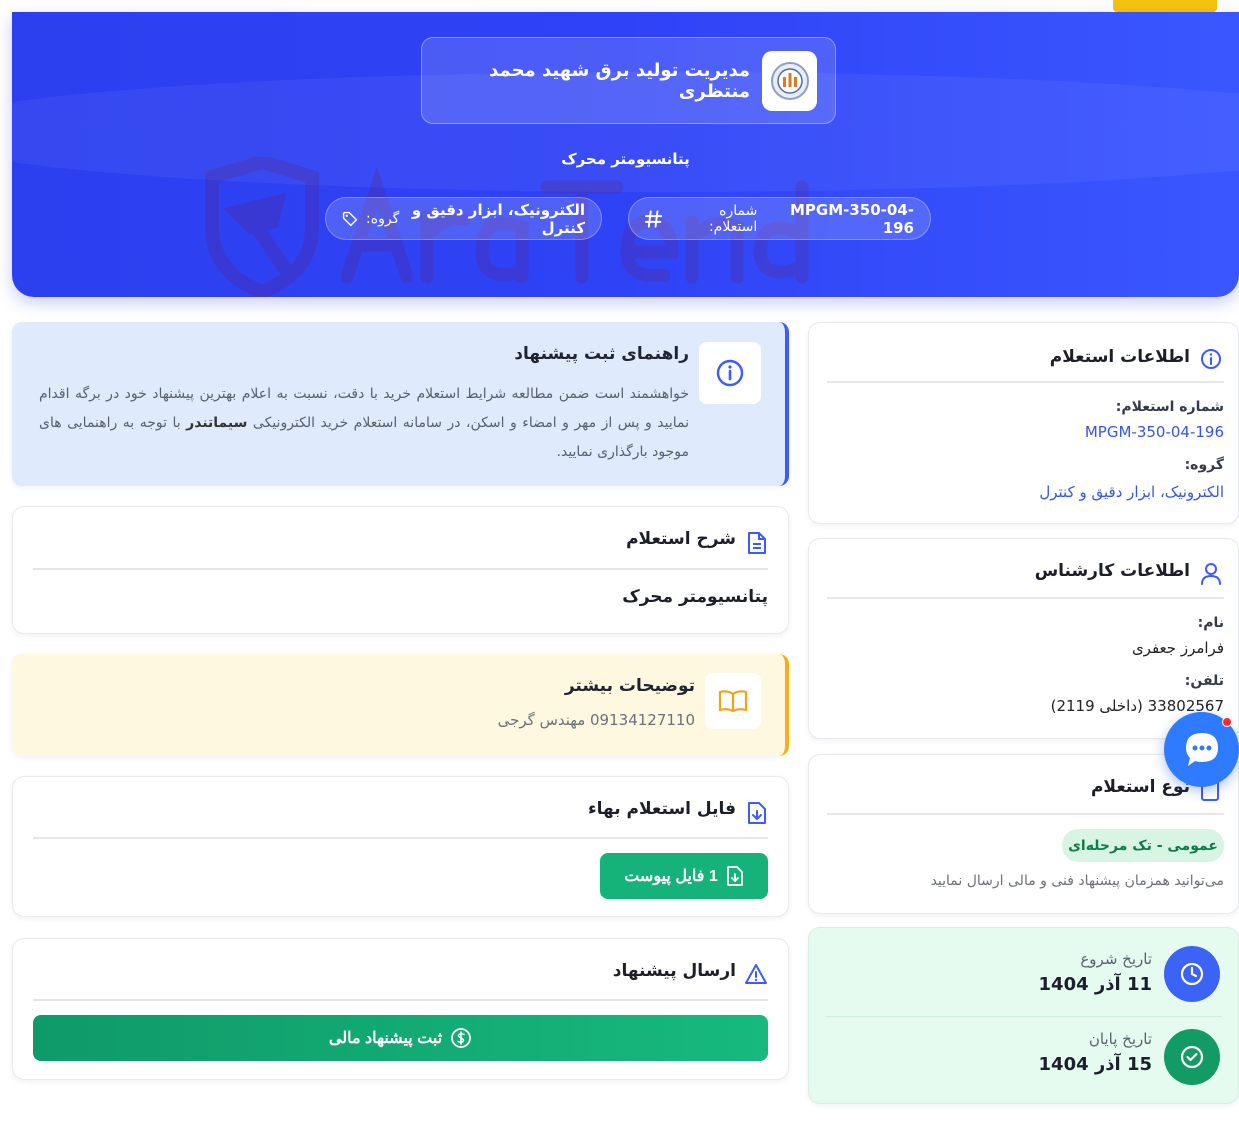 This screenshot has width=1239, height=1129. What do you see at coordinates (350, 218) in the screenshot?
I see `tag-icon` at bounding box center [350, 218].